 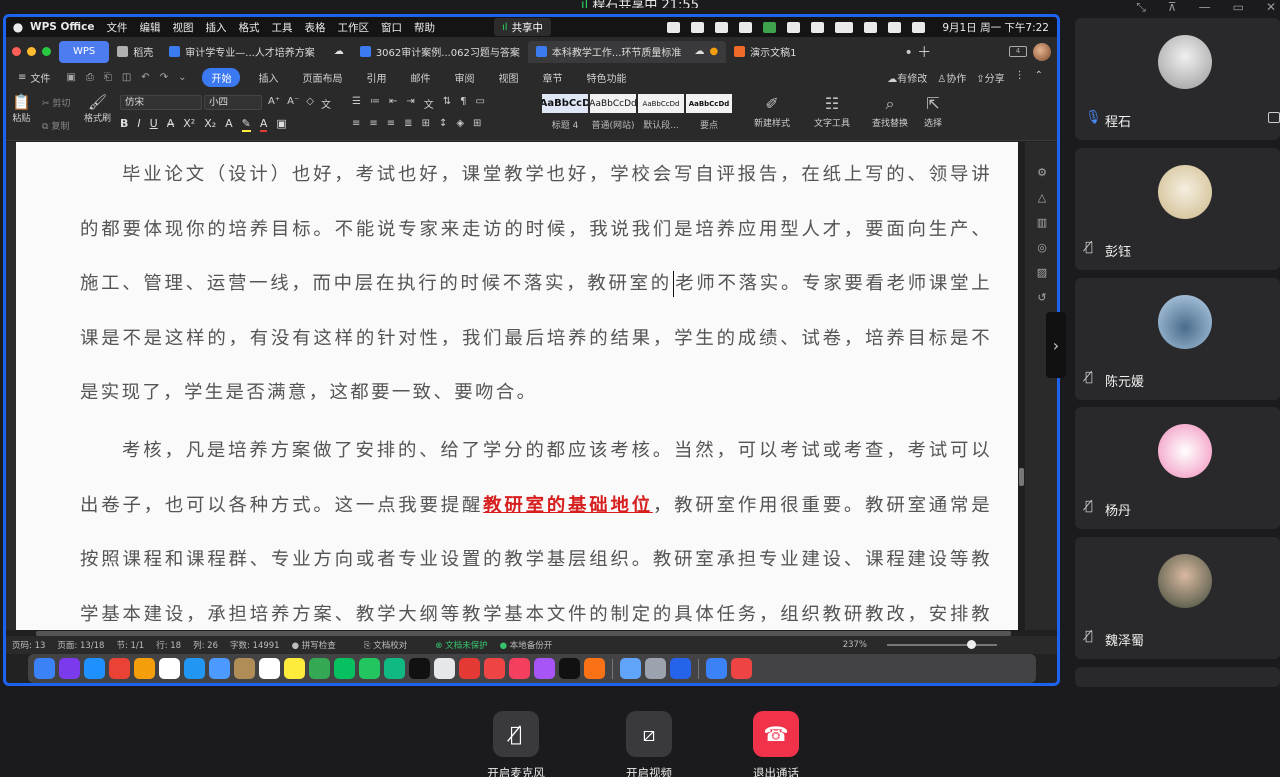 I want to click on zoom-level: 237%, so click(x=855, y=645).